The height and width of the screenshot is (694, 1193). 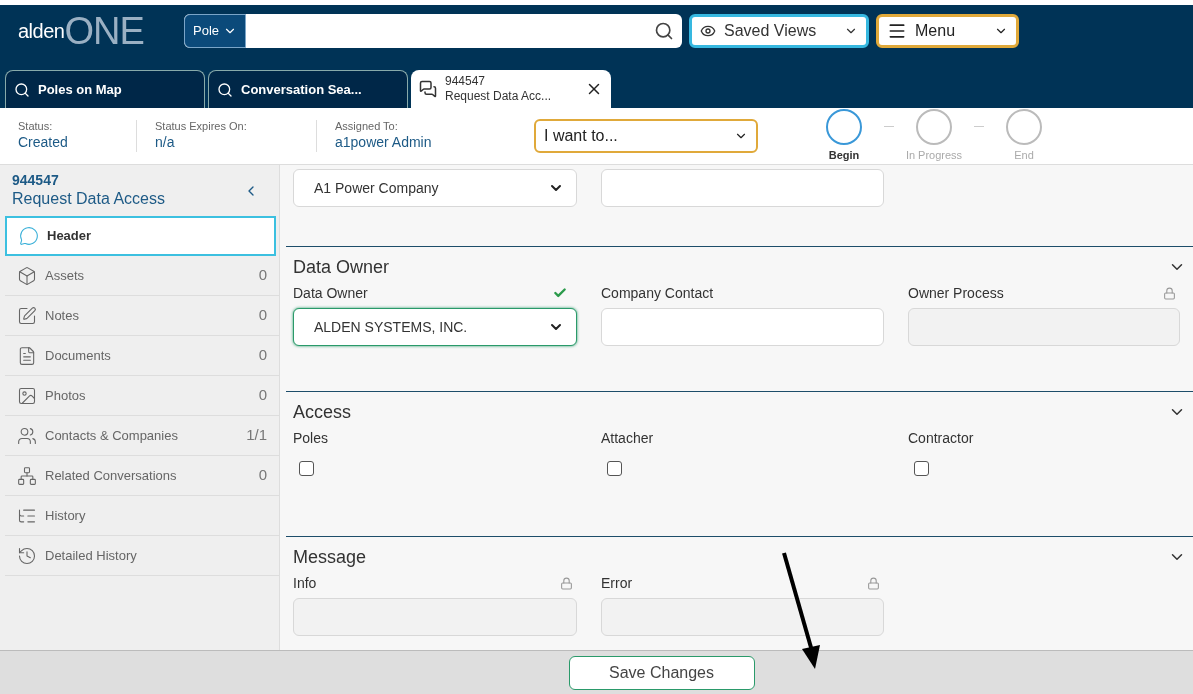 I want to click on search-field: Pole, so click(x=433, y=30).